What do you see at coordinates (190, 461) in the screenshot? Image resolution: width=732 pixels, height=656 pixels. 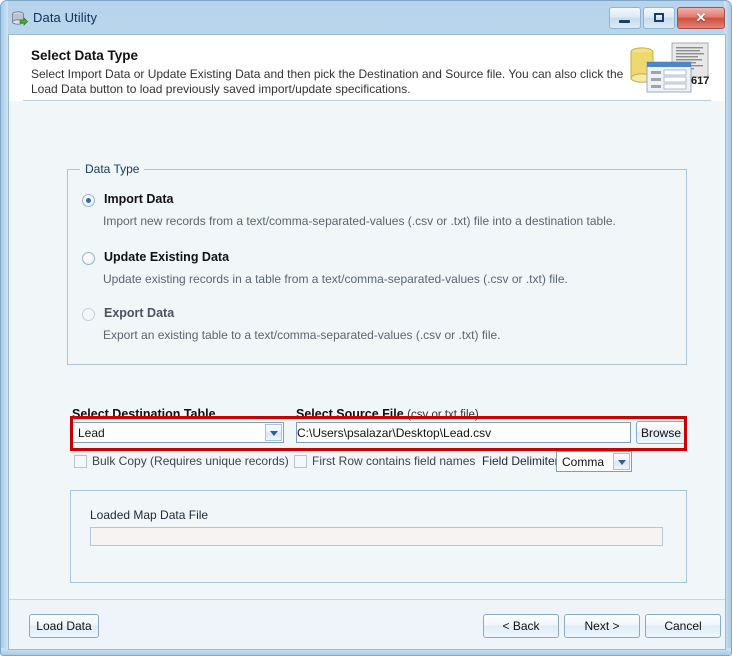 I see `bulk-copy-label: Bulk Copy (Requires unique records)` at bounding box center [190, 461].